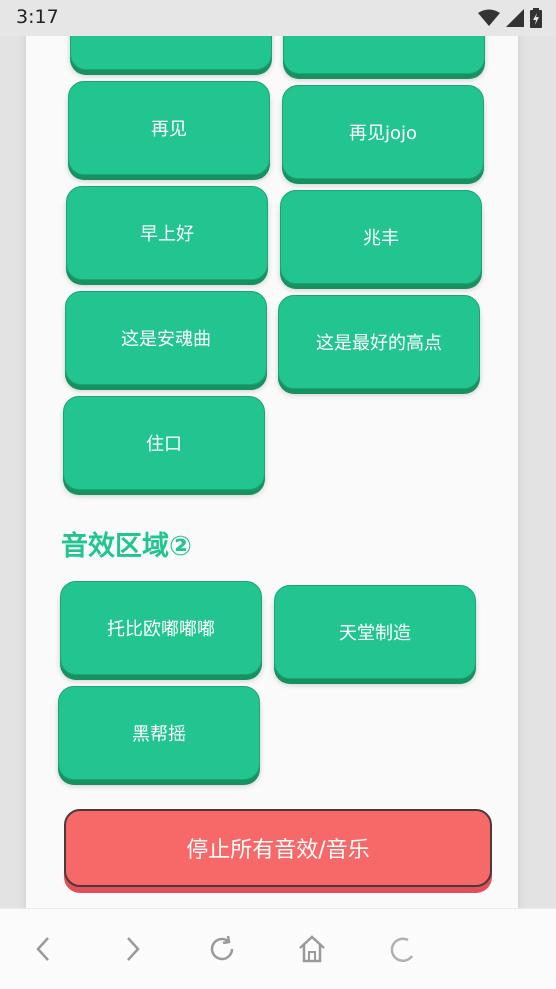 The height and width of the screenshot is (989, 556). I want to click on sound-button-zaoshanghao: 早上好, so click(167, 233).